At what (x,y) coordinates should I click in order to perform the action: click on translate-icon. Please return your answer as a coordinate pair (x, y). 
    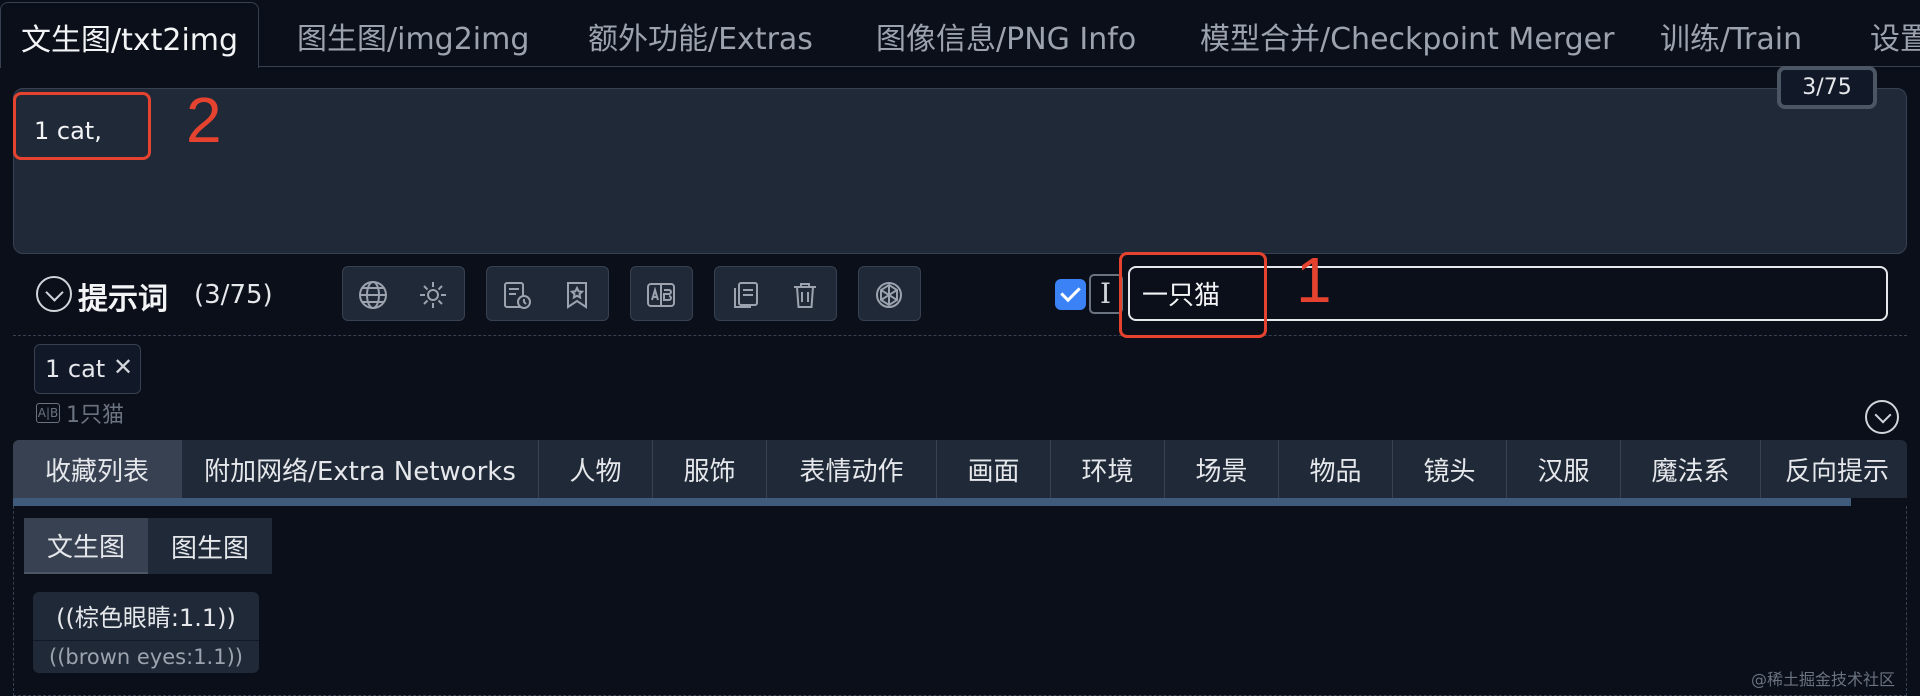
    Looking at the image, I should click on (661, 295).